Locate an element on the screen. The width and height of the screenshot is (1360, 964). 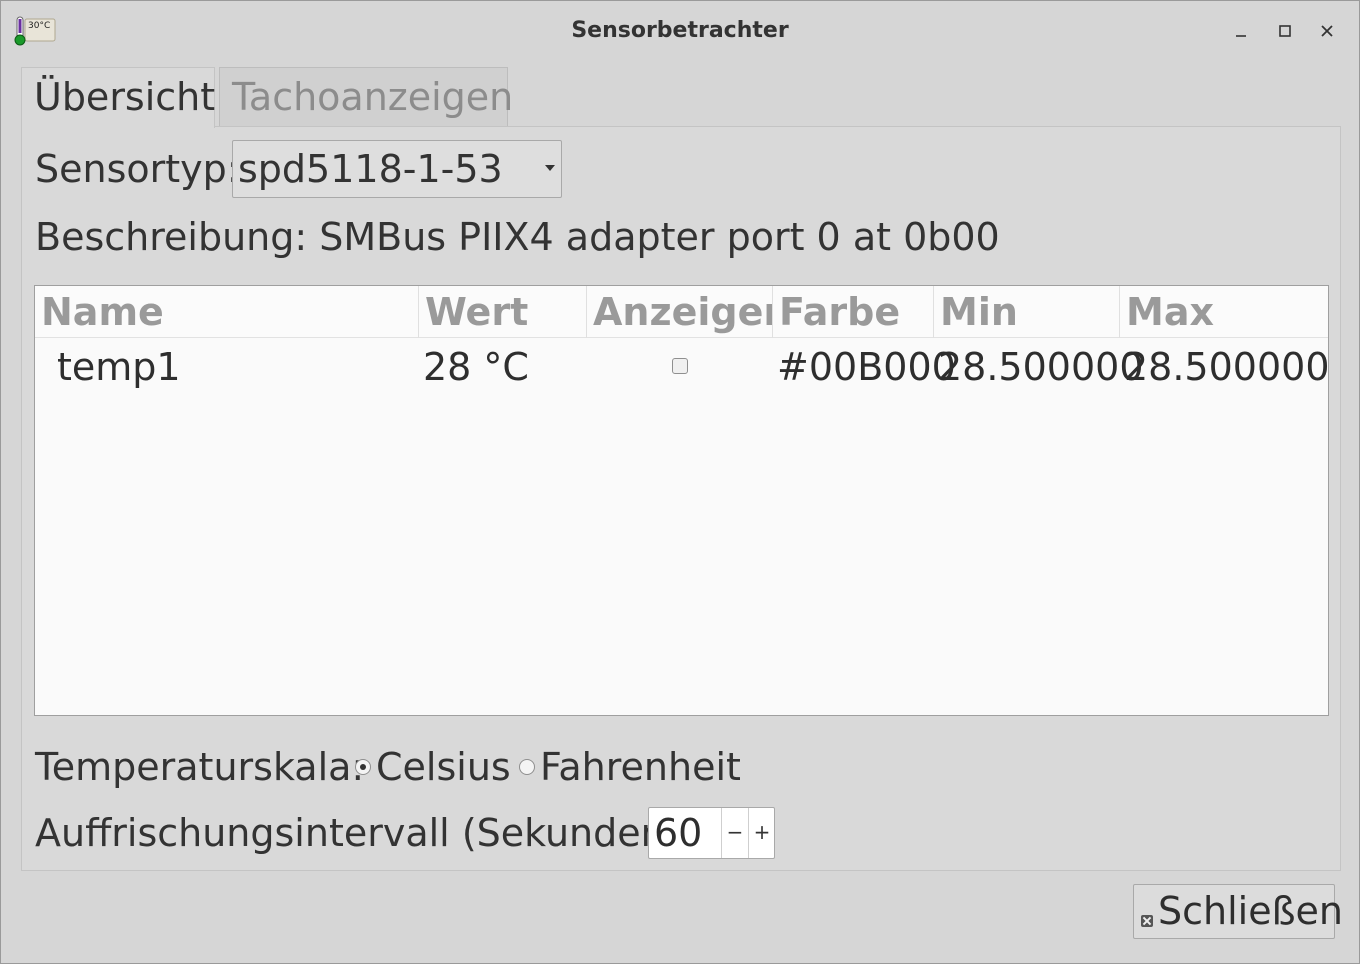
close-button: Schließen is located at coordinates (1238, 911).